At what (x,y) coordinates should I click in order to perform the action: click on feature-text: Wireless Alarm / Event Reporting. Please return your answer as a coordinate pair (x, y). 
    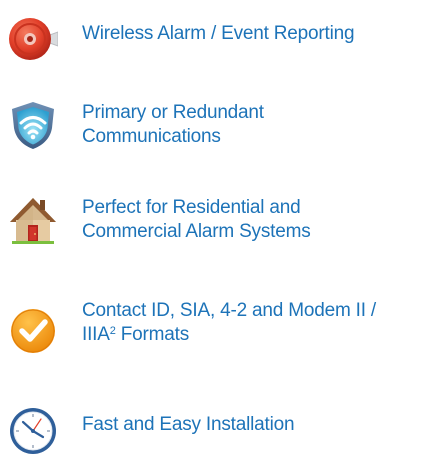
    Looking at the image, I should click on (254, 34).